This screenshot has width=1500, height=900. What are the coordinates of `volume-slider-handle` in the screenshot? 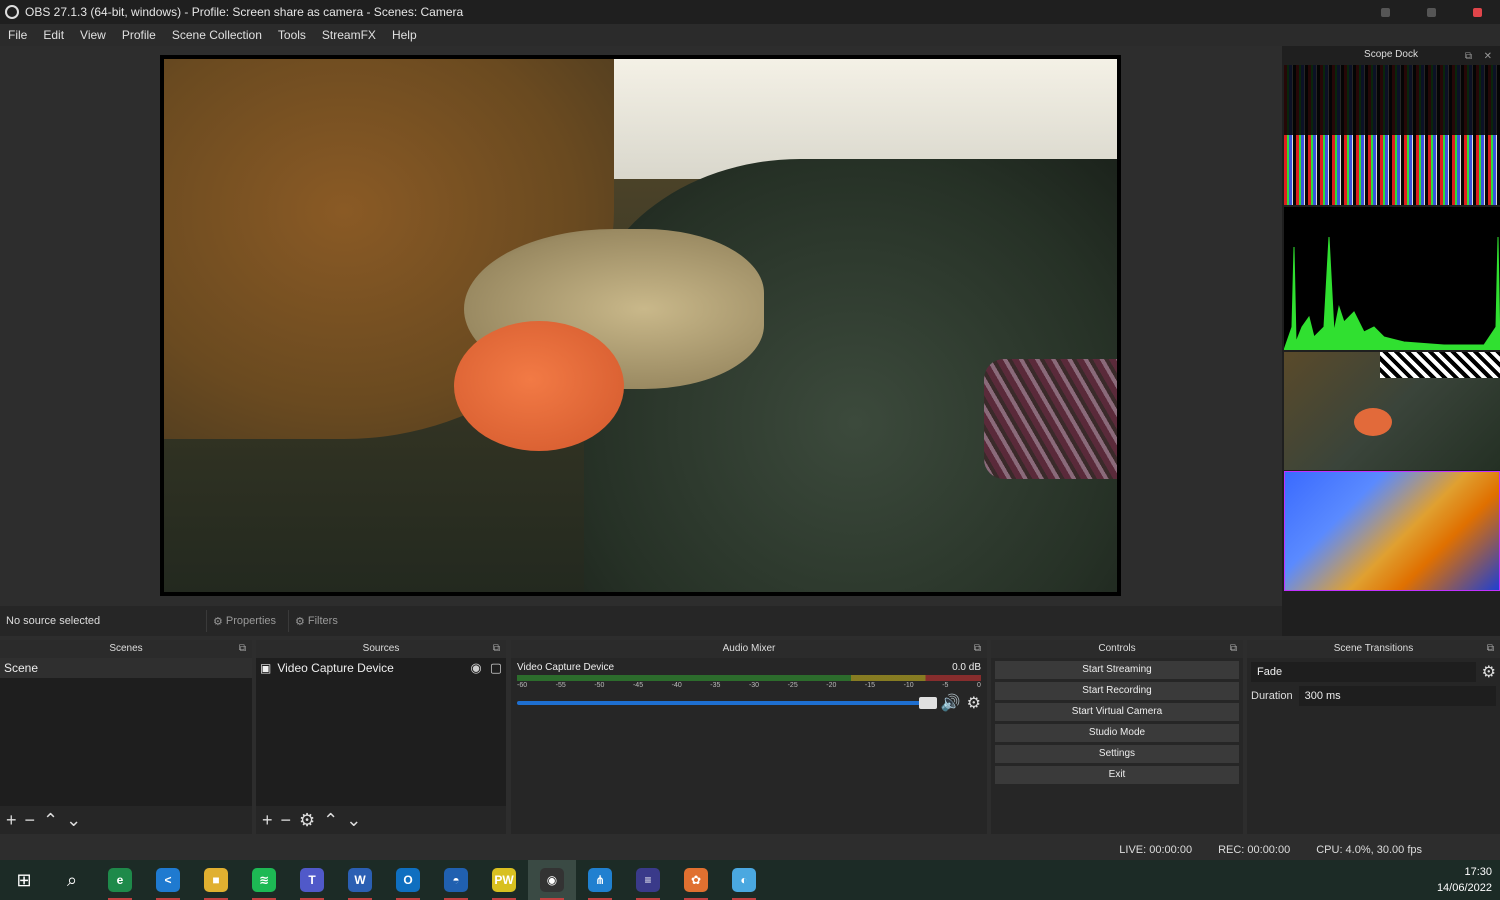 It's located at (927, 703).